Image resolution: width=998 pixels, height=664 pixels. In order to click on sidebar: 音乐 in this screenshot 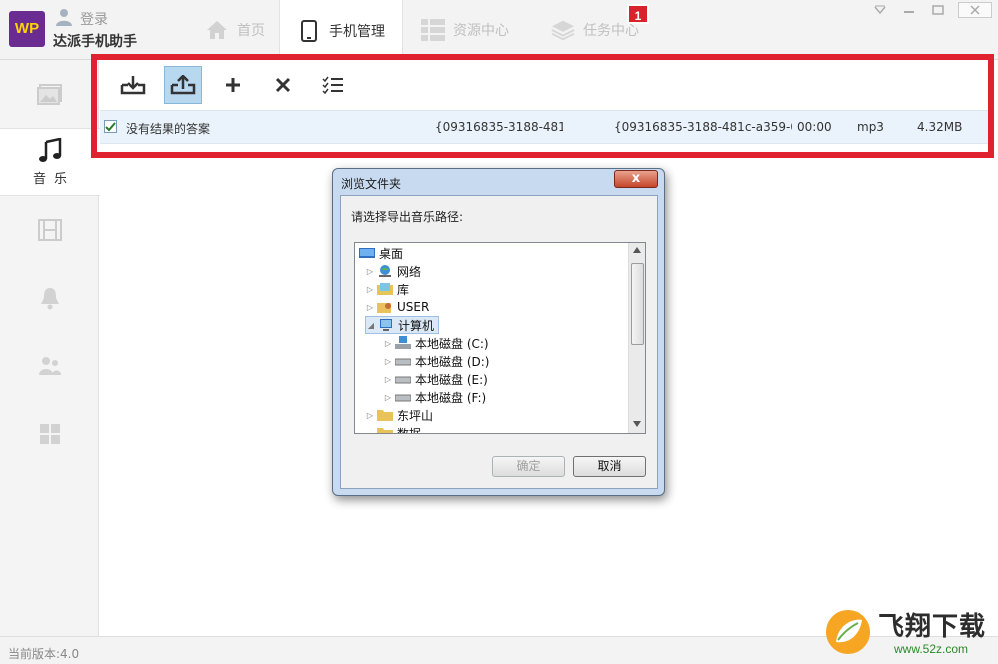, I will do `click(50, 348)`.